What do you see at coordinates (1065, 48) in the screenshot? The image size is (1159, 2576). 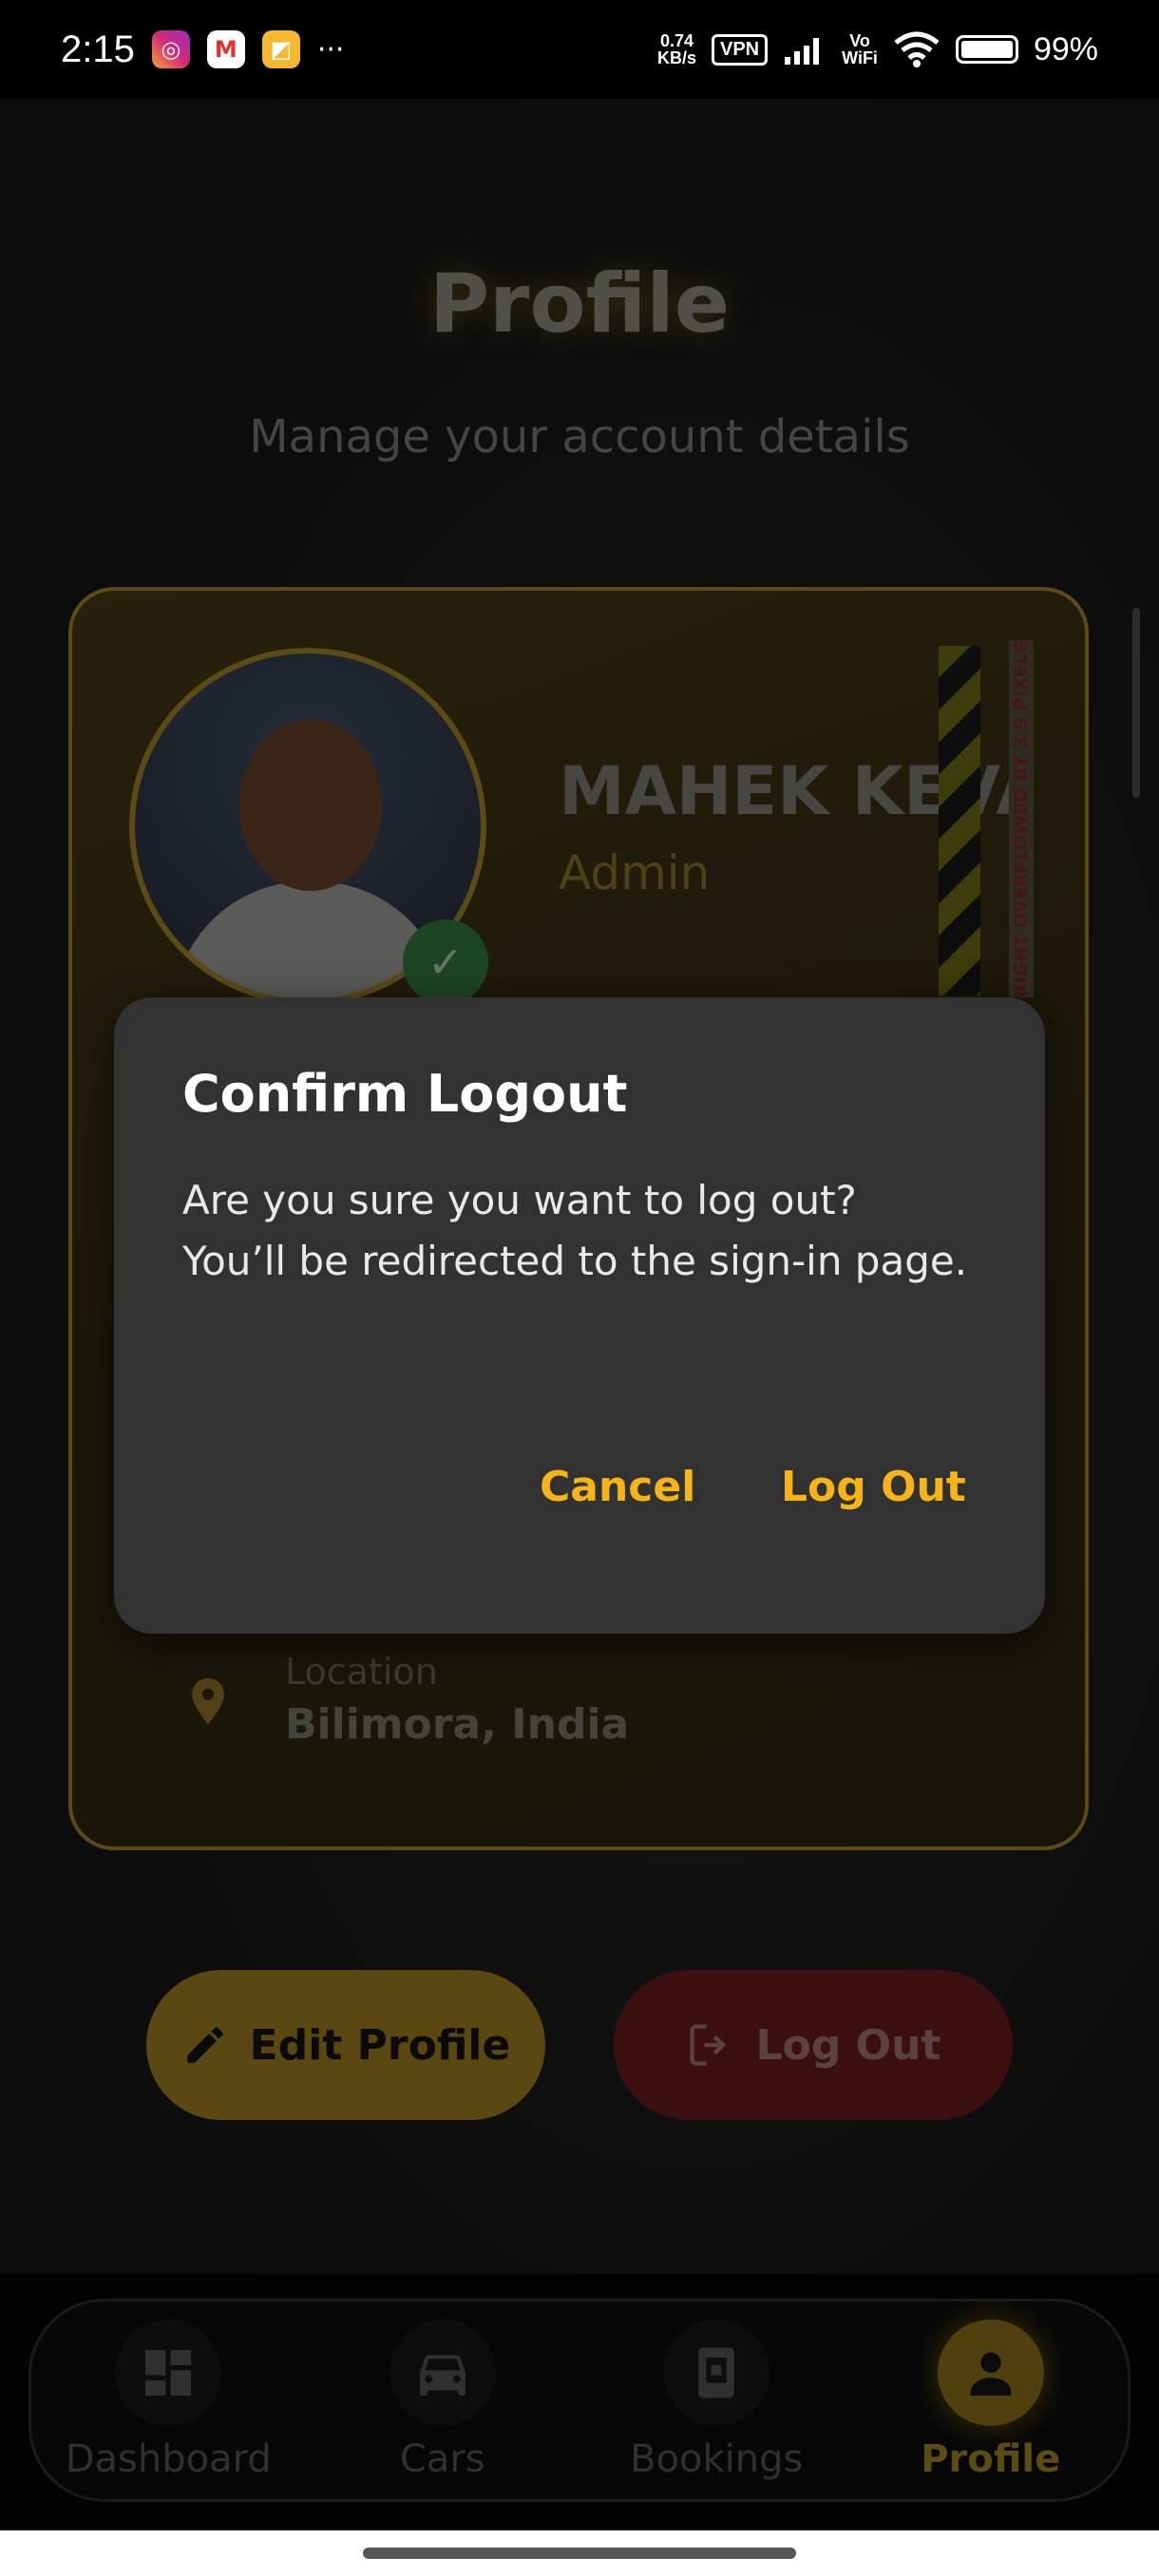 I see `battery-percent: 99%` at bounding box center [1065, 48].